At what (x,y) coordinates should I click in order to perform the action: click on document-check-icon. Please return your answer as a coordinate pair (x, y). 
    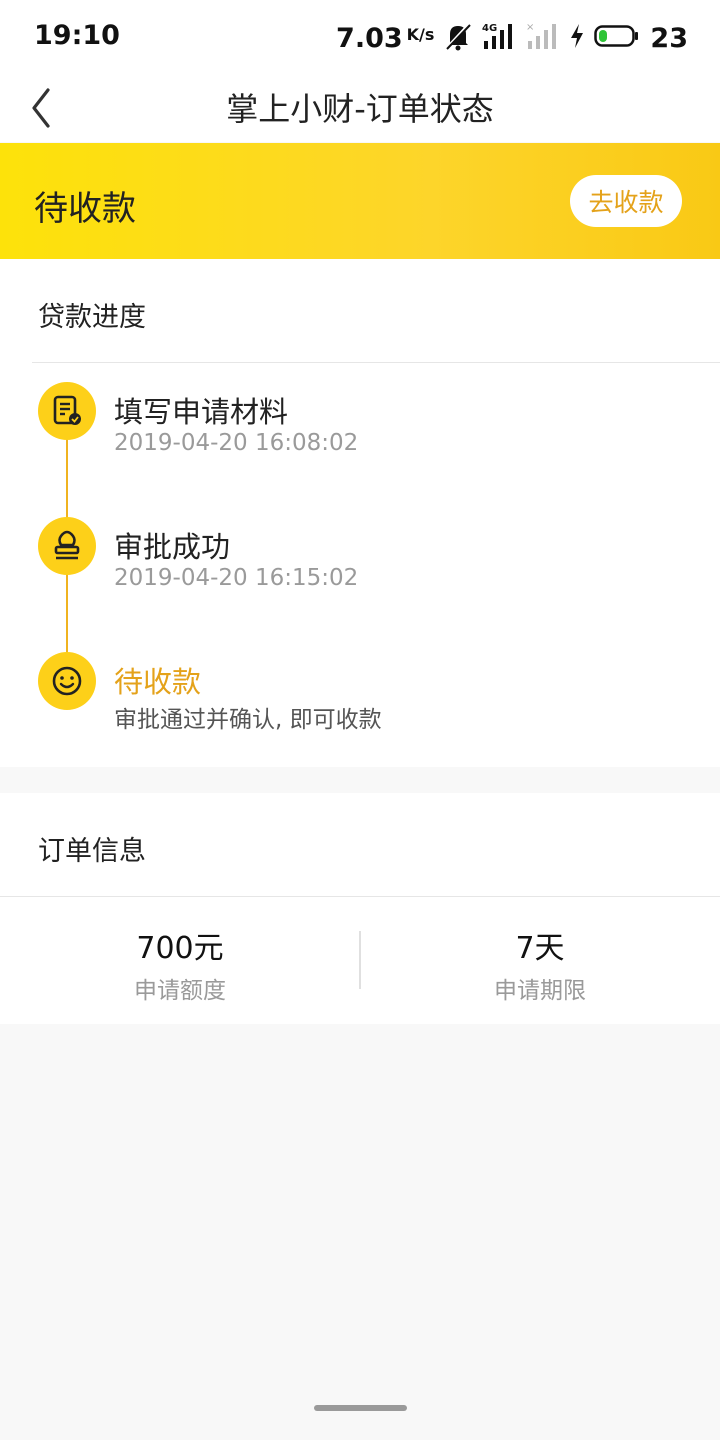
    Looking at the image, I should click on (67, 410).